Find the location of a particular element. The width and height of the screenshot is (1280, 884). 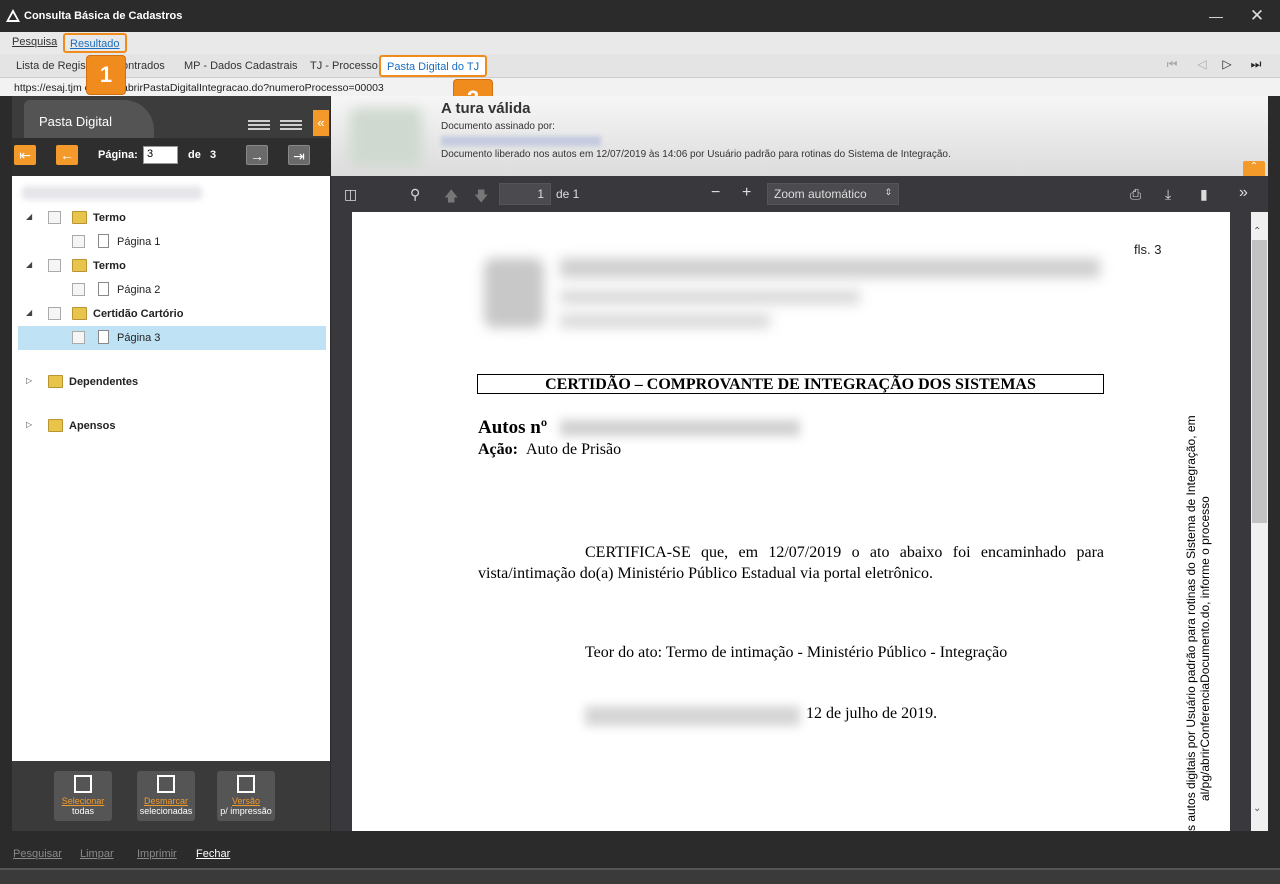

tree-item-label: Apensos is located at coordinates (92, 426).